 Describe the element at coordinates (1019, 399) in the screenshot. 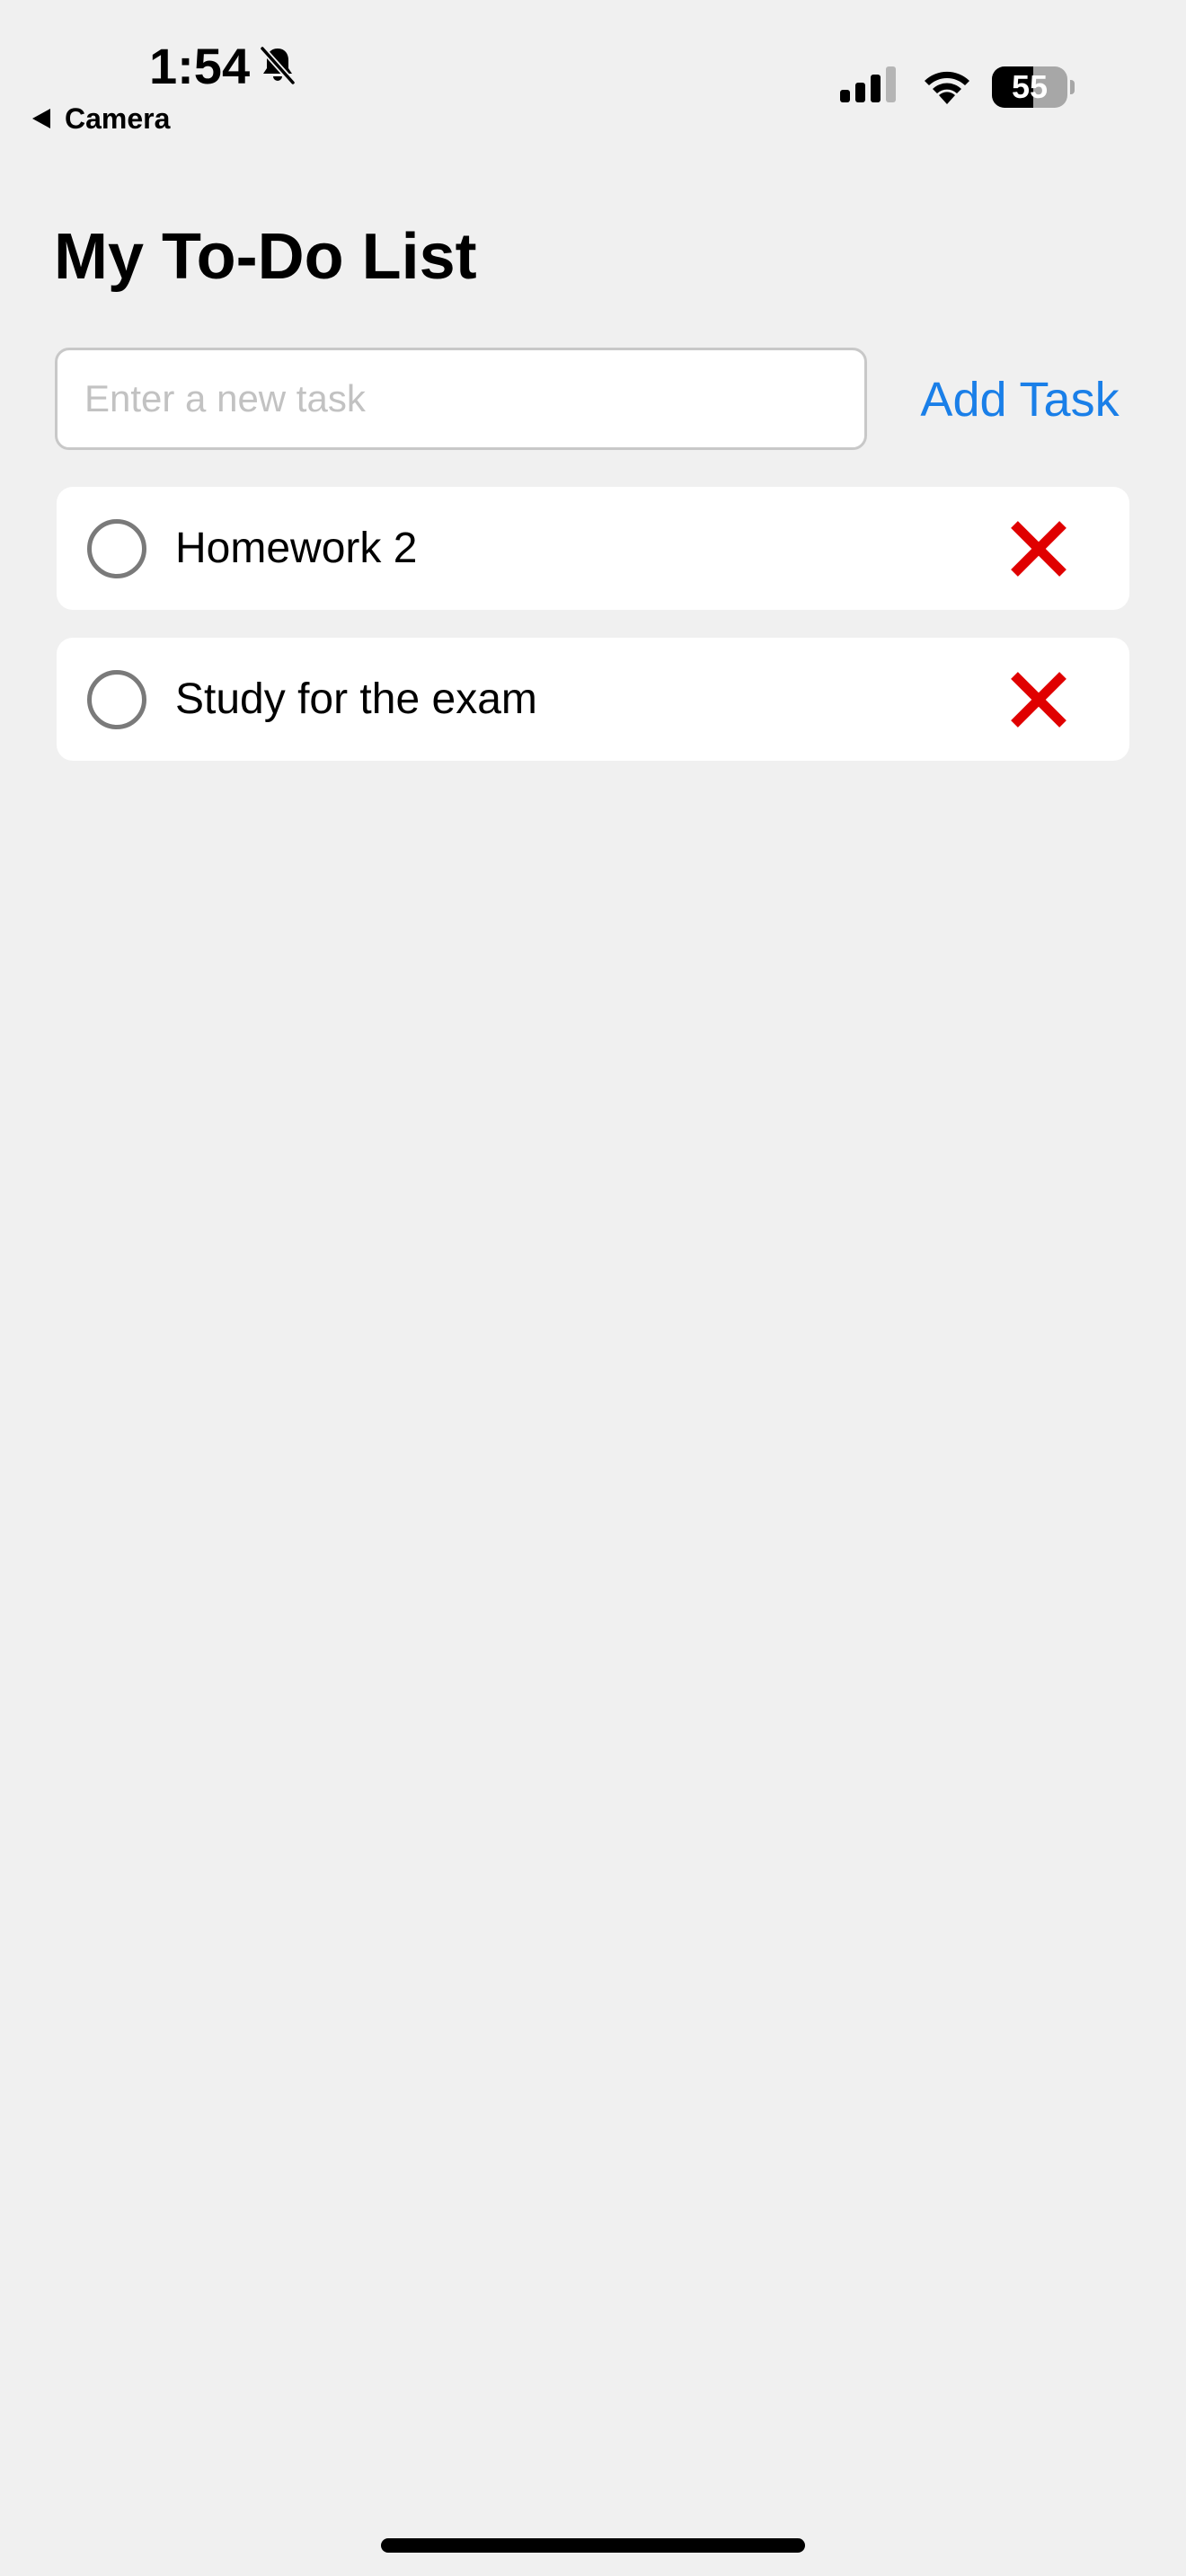

I see `add-task-button: Add Task` at that location.